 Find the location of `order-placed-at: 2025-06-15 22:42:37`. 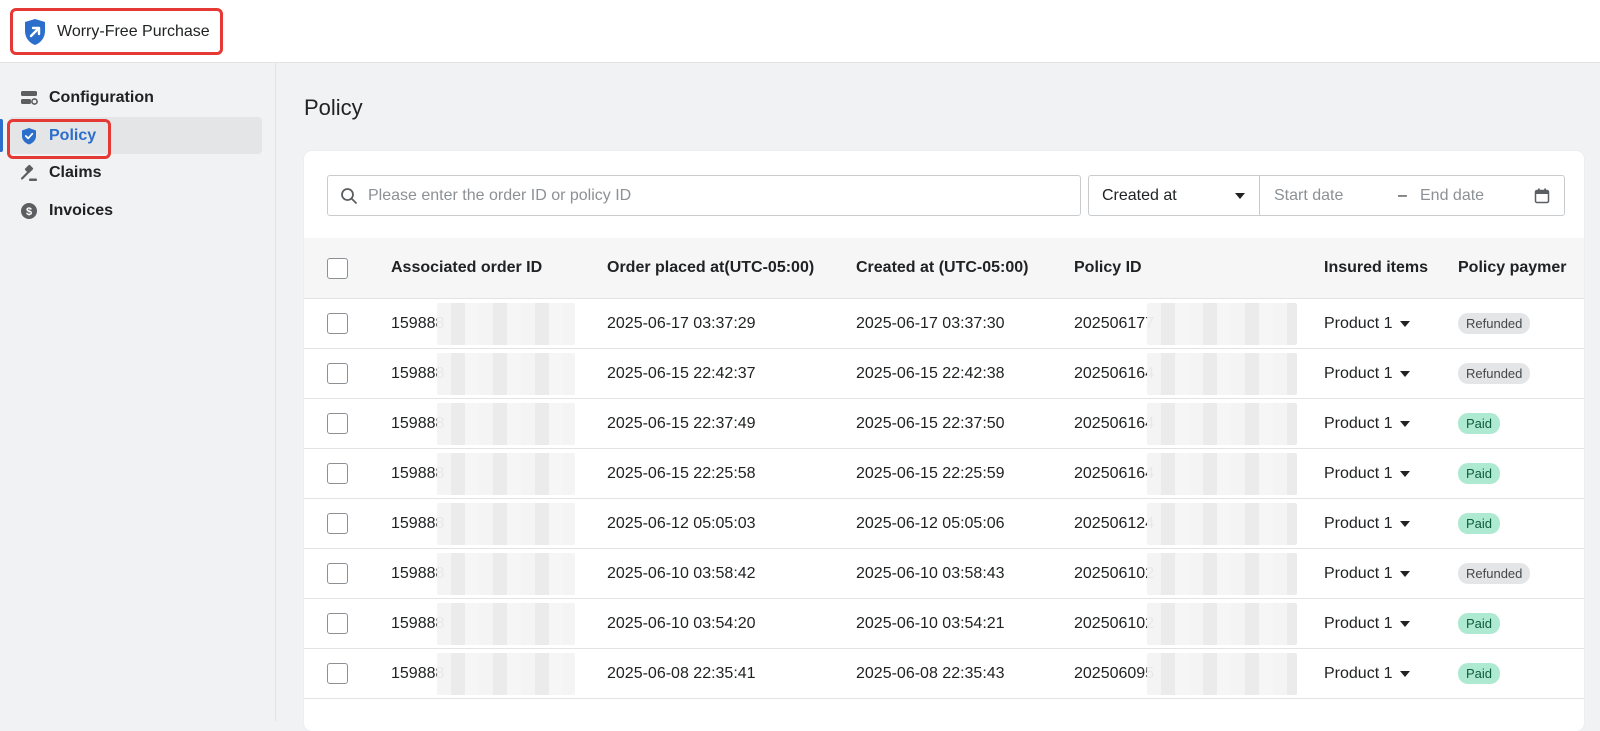

order-placed-at: 2025-06-15 22:42:37 is located at coordinates (681, 373).